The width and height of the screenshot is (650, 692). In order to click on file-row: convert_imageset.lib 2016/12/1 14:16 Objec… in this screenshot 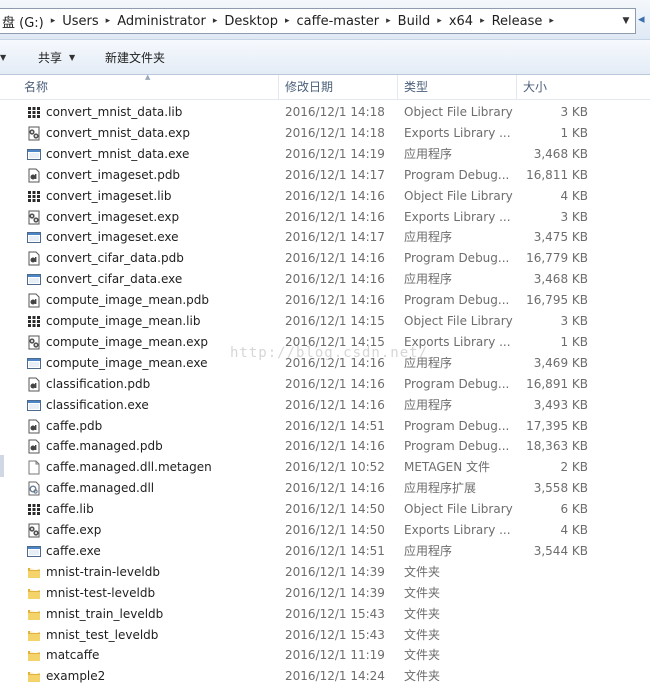, I will do `click(325, 196)`.